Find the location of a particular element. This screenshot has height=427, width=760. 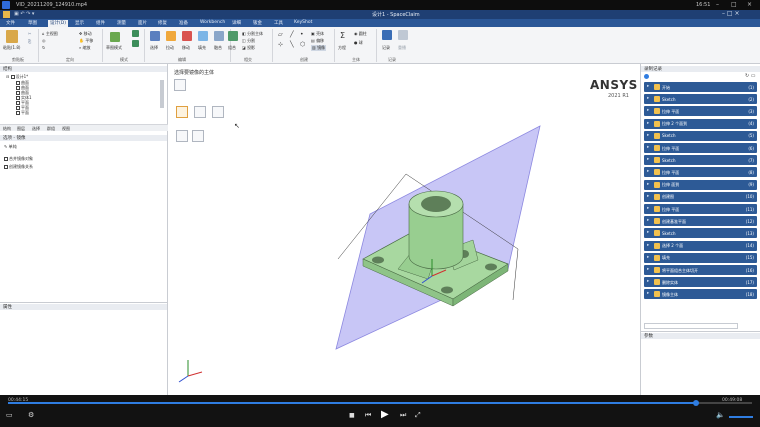

tab-groups: 群组 is located at coordinates (51, 129).